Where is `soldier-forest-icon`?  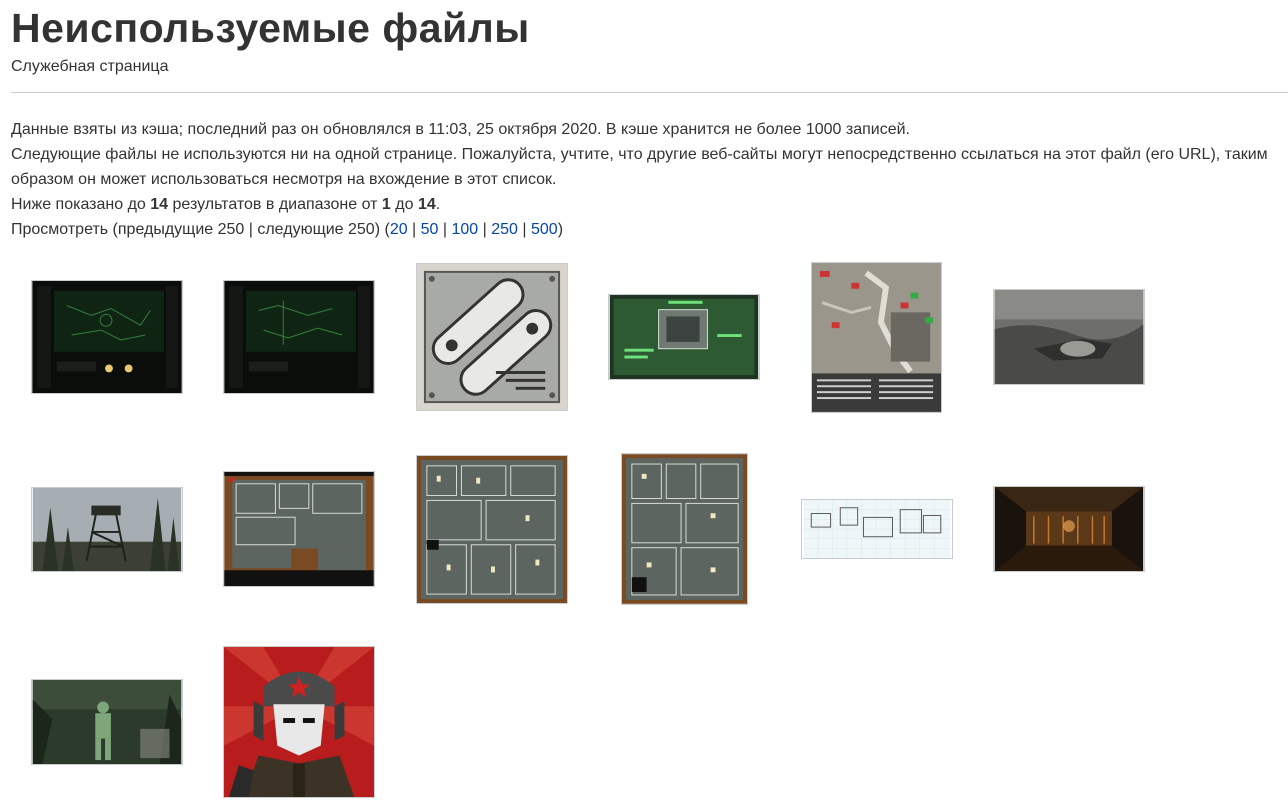 soldier-forest-icon is located at coordinates (107, 722).